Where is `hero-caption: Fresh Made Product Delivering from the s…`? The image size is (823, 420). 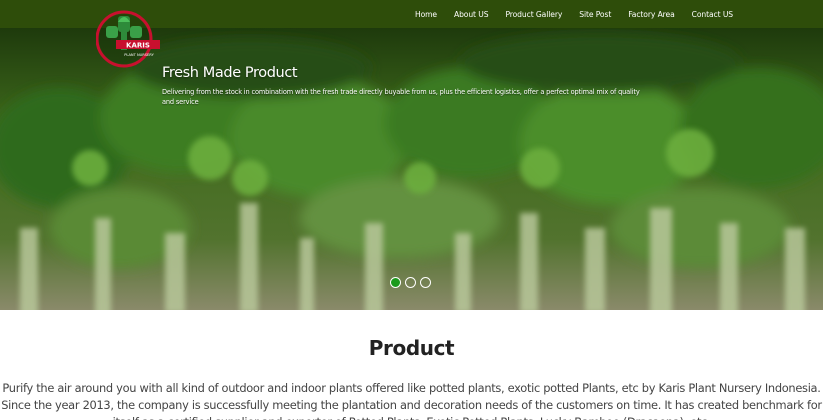
hero-caption: Fresh Made Product Delivering from the s… is located at coordinates (412, 86).